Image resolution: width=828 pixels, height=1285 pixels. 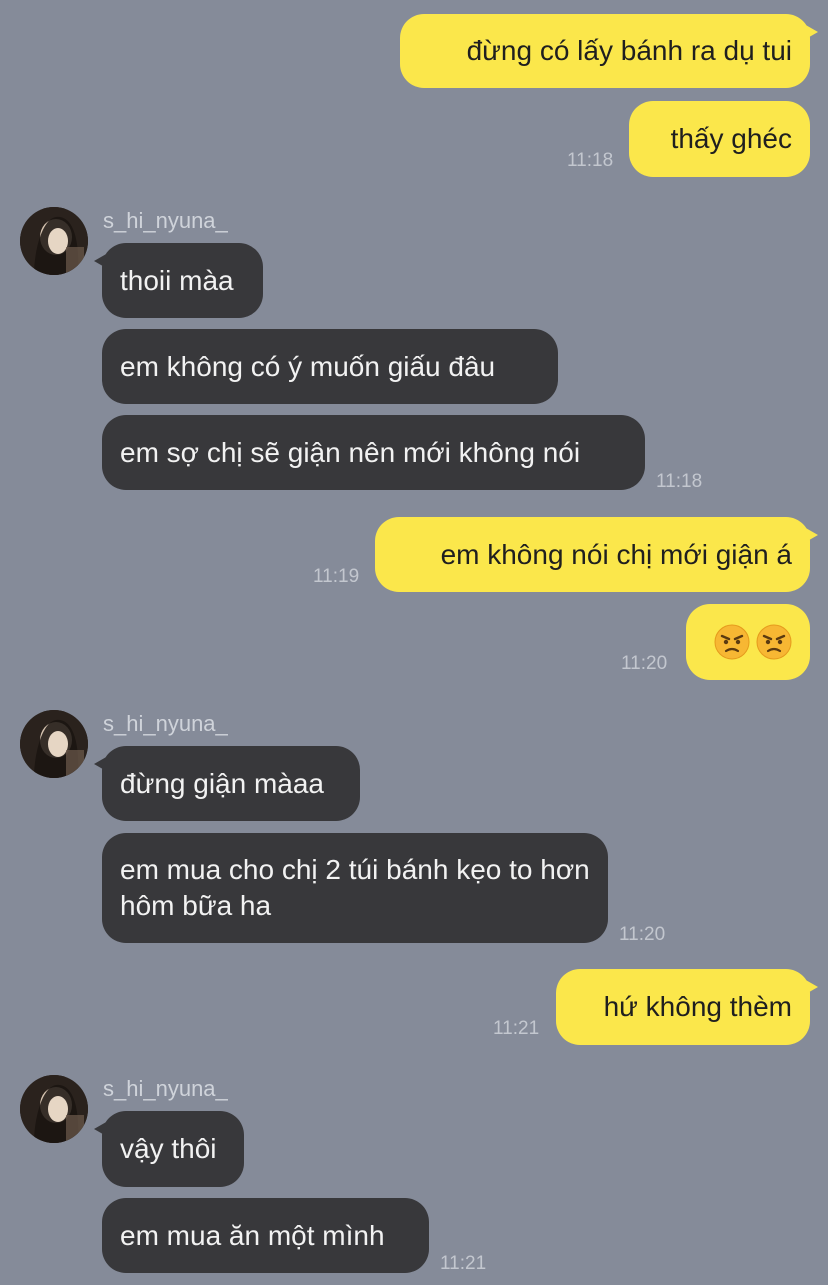 What do you see at coordinates (697, 1006) in the screenshot?
I see `message-text: hứ không thèm` at bounding box center [697, 1006].